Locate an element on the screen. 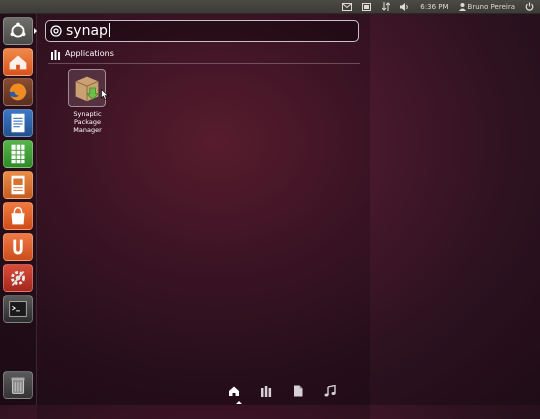 The width and height of the screenshot is (540, 419). terminal-icon is located at coordinates (18, 309).